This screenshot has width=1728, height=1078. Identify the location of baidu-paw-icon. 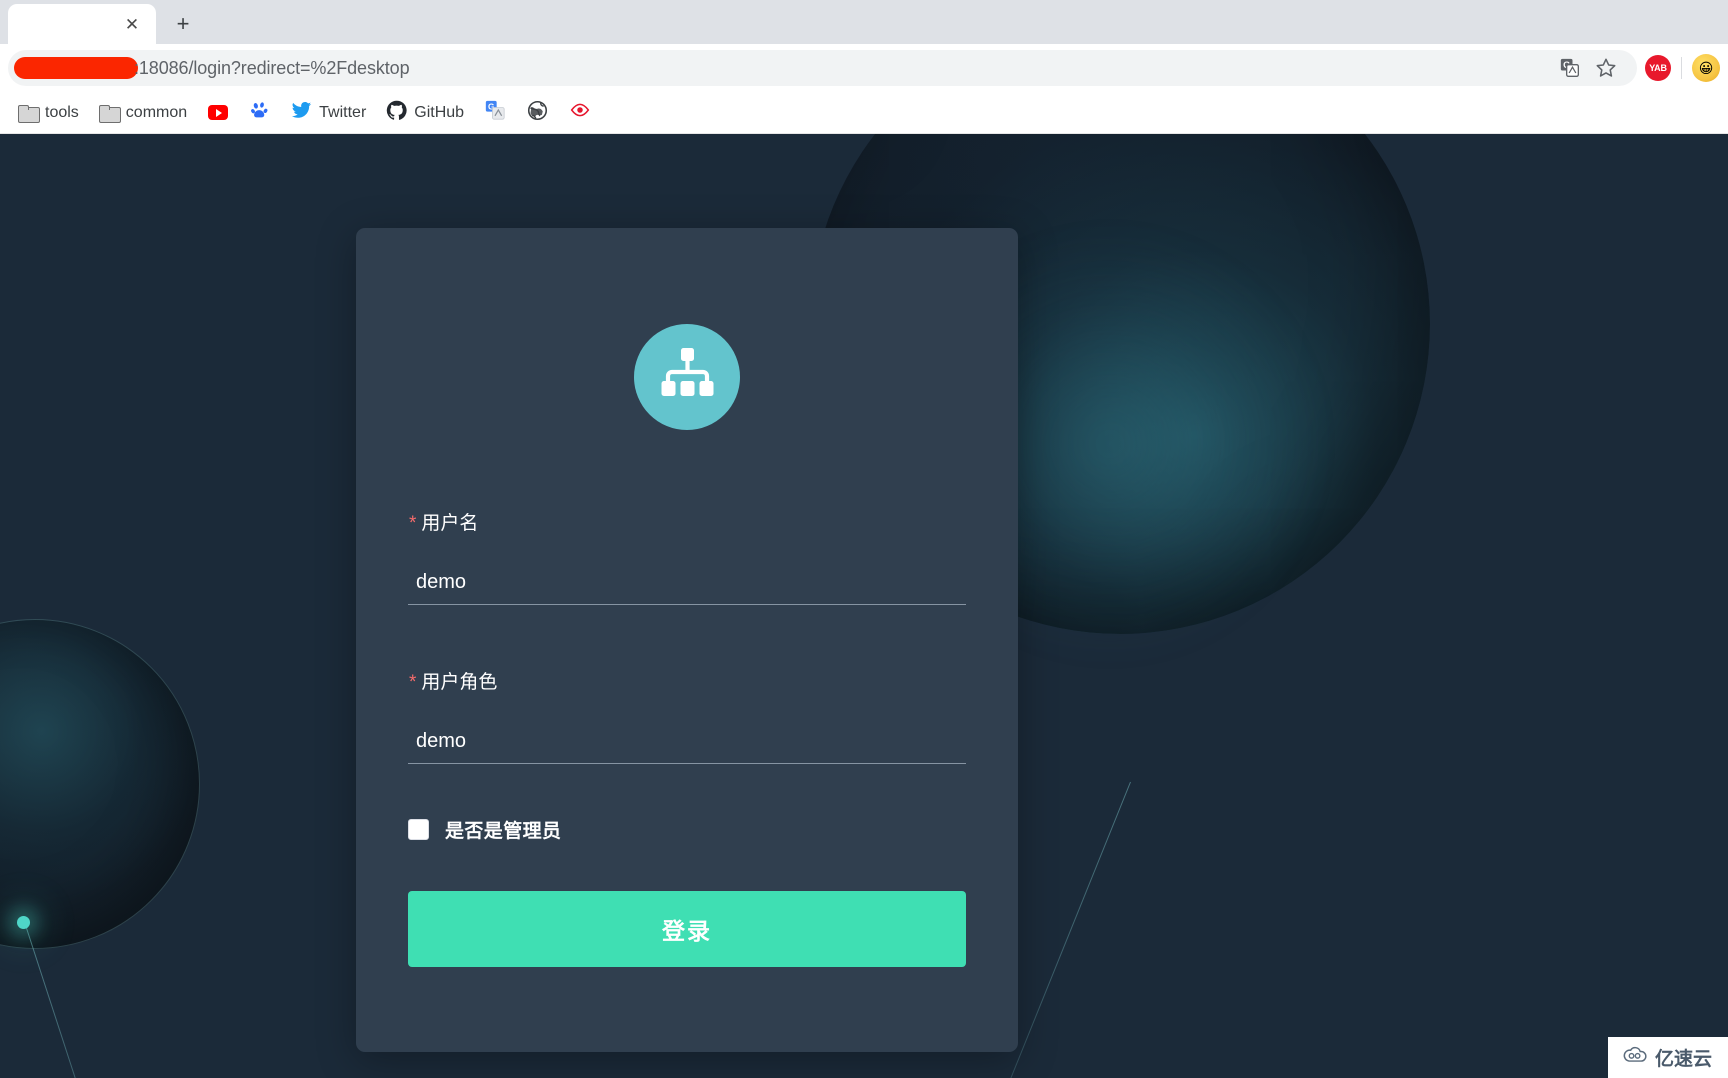
(260, 112).